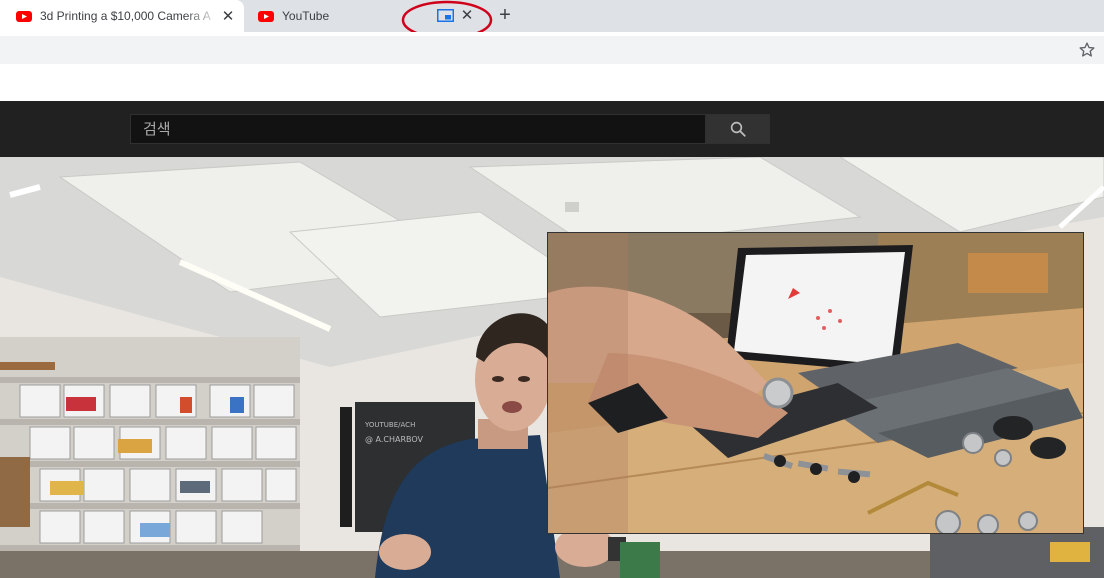  I want to click on search-button, so click(738, 129).